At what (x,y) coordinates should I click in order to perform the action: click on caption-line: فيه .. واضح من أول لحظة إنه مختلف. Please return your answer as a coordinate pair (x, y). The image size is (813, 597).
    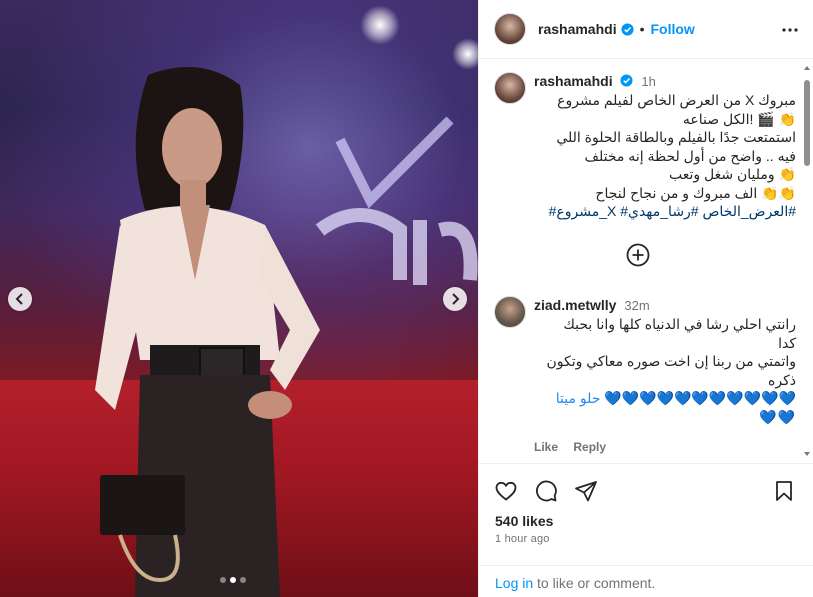
    Looking at the image, I should click on (690, 155).